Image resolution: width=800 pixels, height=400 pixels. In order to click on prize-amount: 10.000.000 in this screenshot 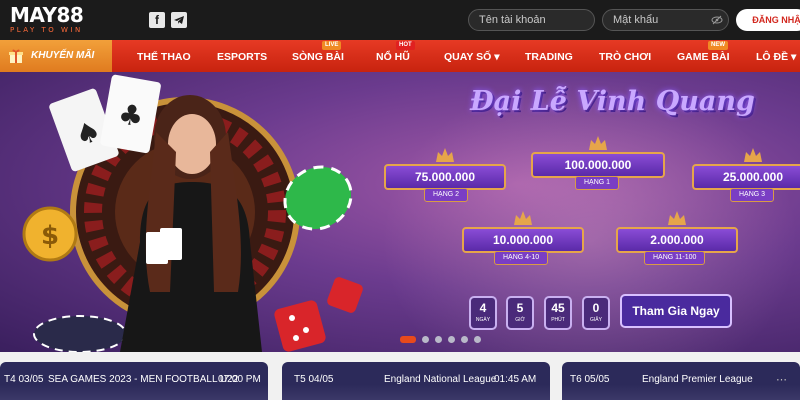, I will do `click(523, 240)`.